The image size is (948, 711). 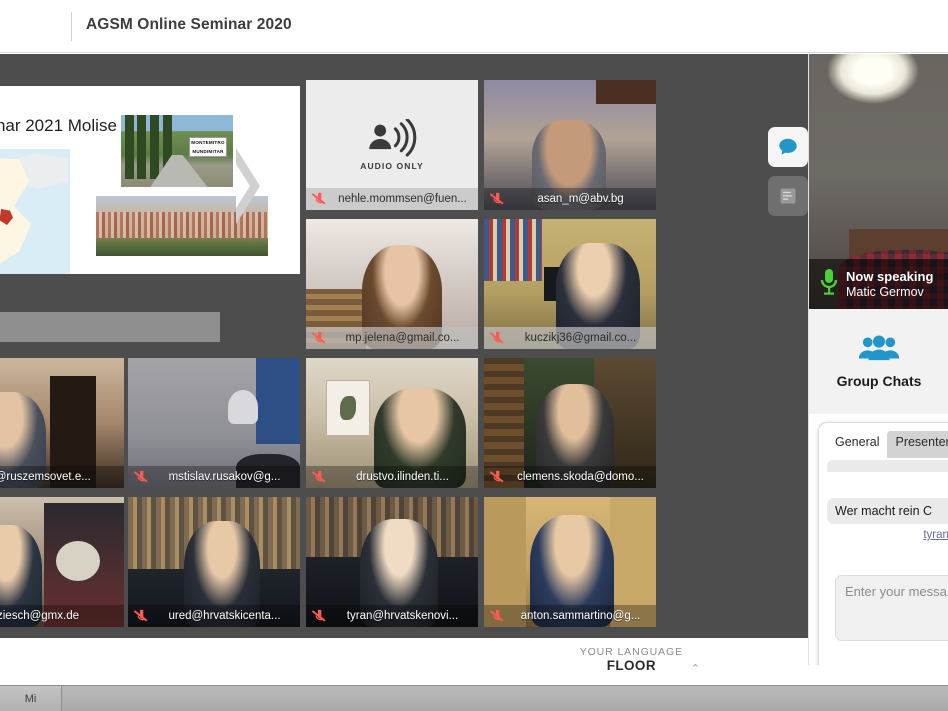 I want to click on active-speaker-video: Now speaking Matic Germov, so click(x=878, y=181).